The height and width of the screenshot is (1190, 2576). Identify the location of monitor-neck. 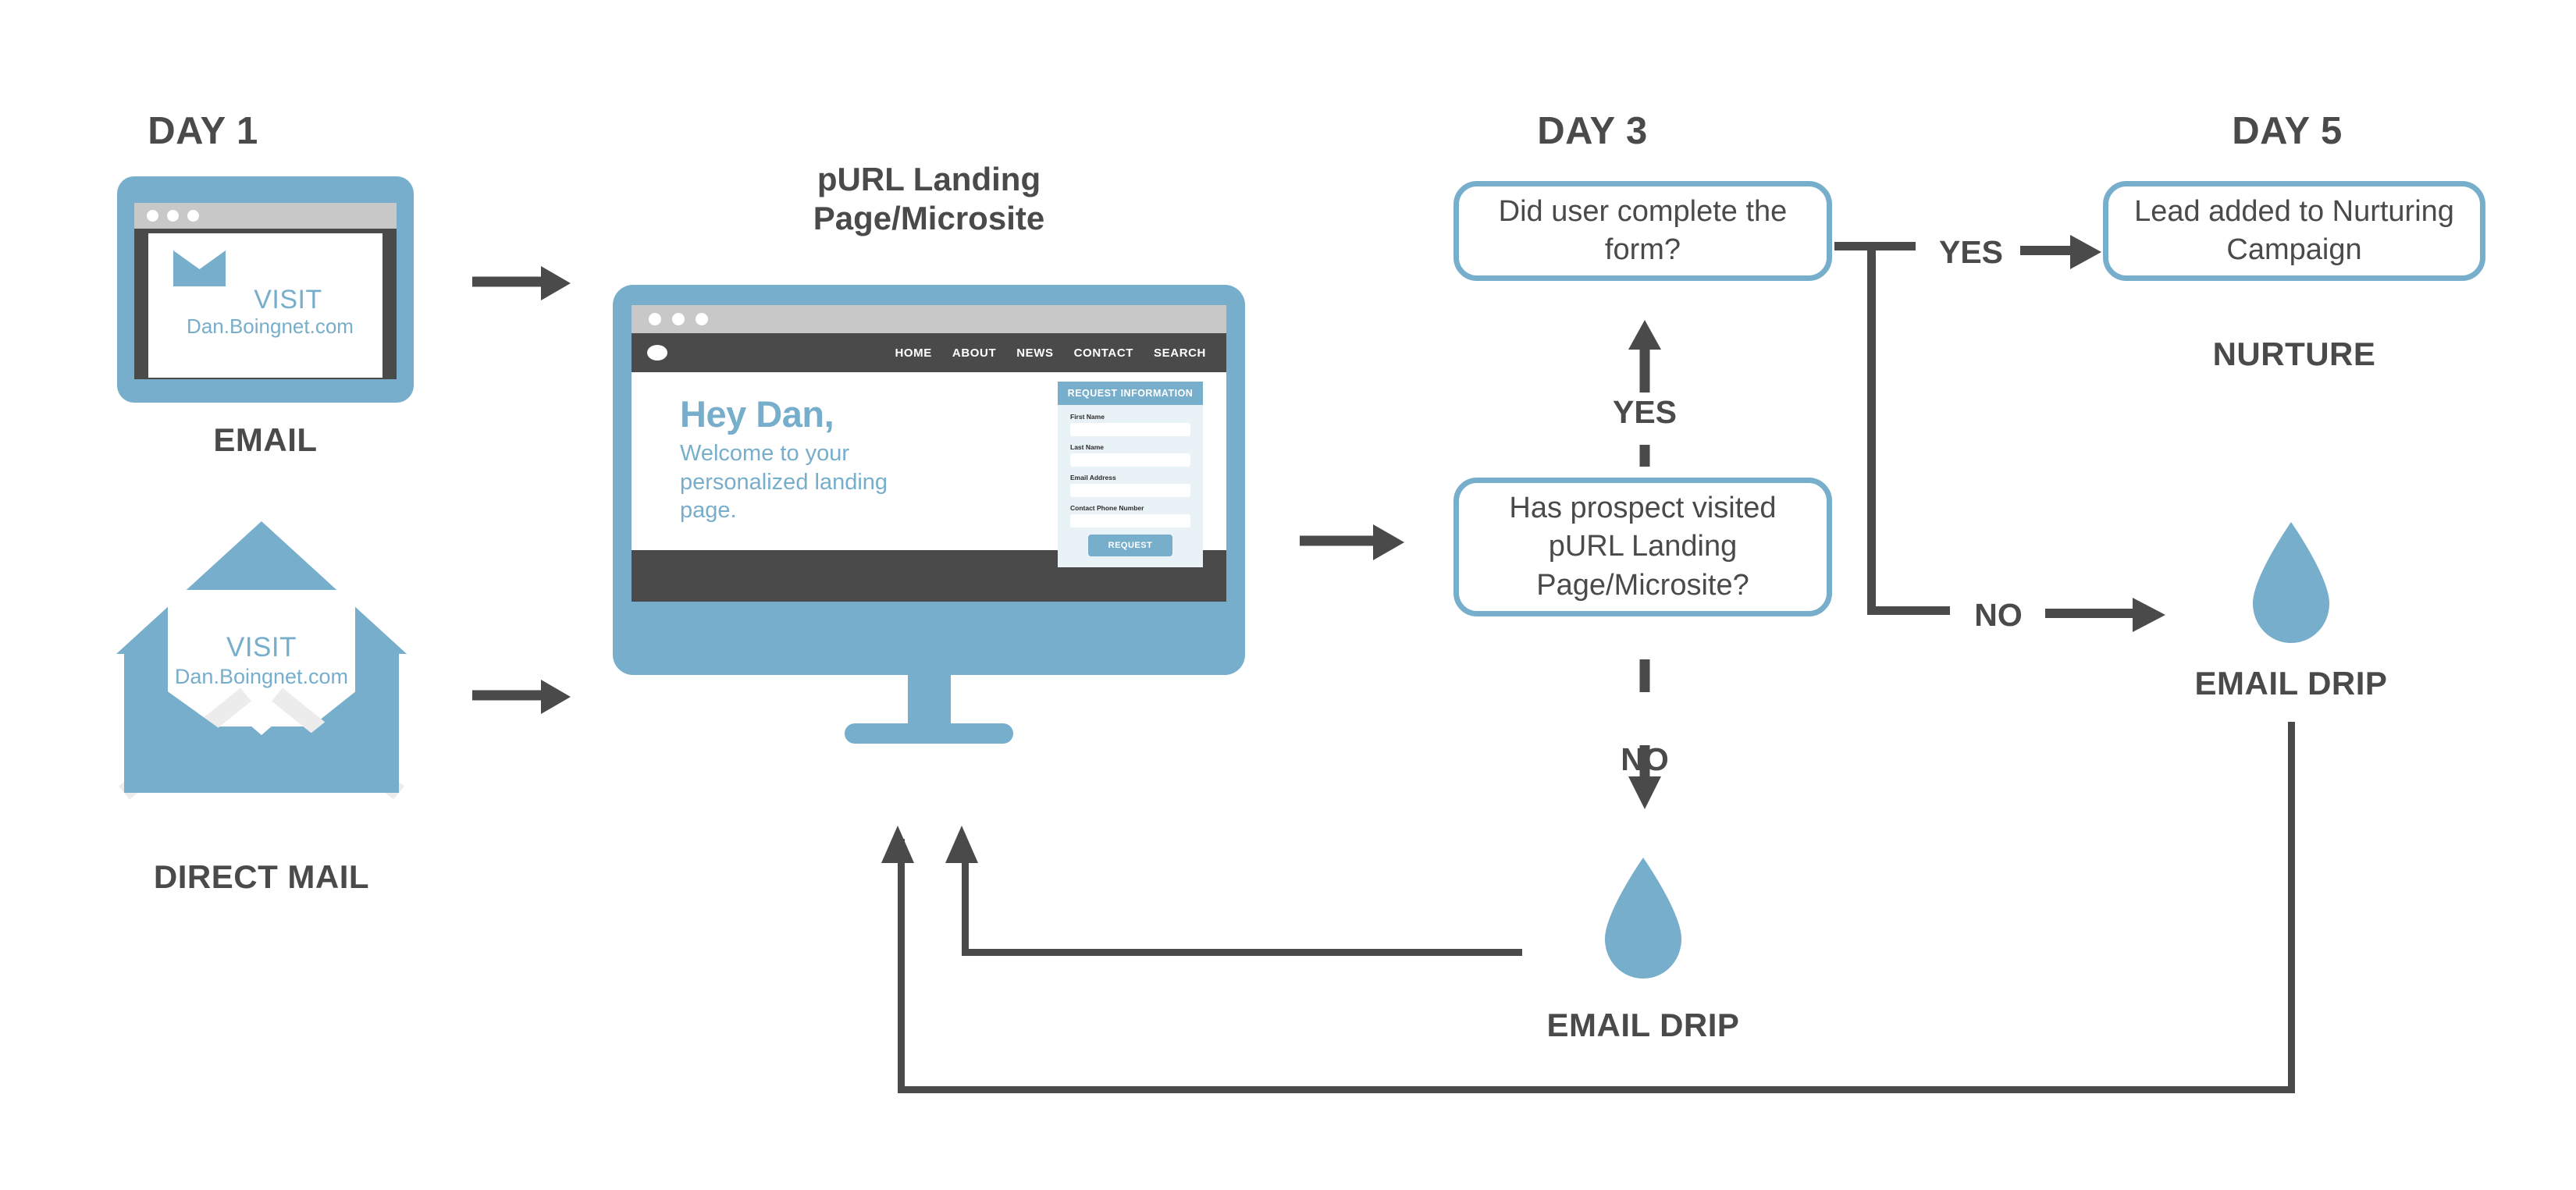
(929, 699).